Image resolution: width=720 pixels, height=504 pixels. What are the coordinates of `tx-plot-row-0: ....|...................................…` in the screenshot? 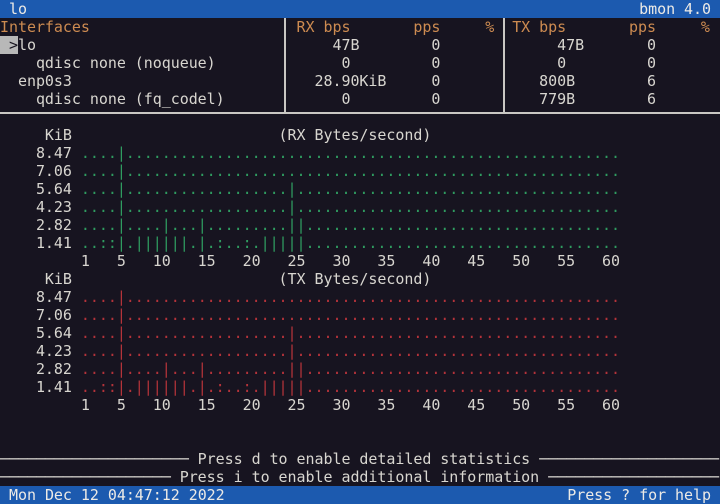 It's located at (350, 297).